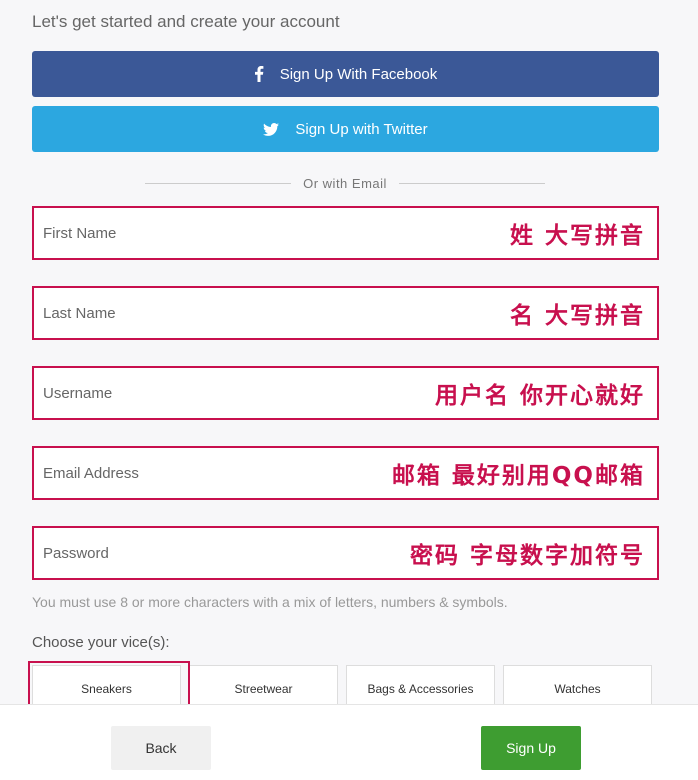 This screenshot has width=698, height=780. What do you see at coordinates (577, 316) in the screenshot?
I see `last-name-annotation: 名 大写拼音` at bounding box center [577, 316].